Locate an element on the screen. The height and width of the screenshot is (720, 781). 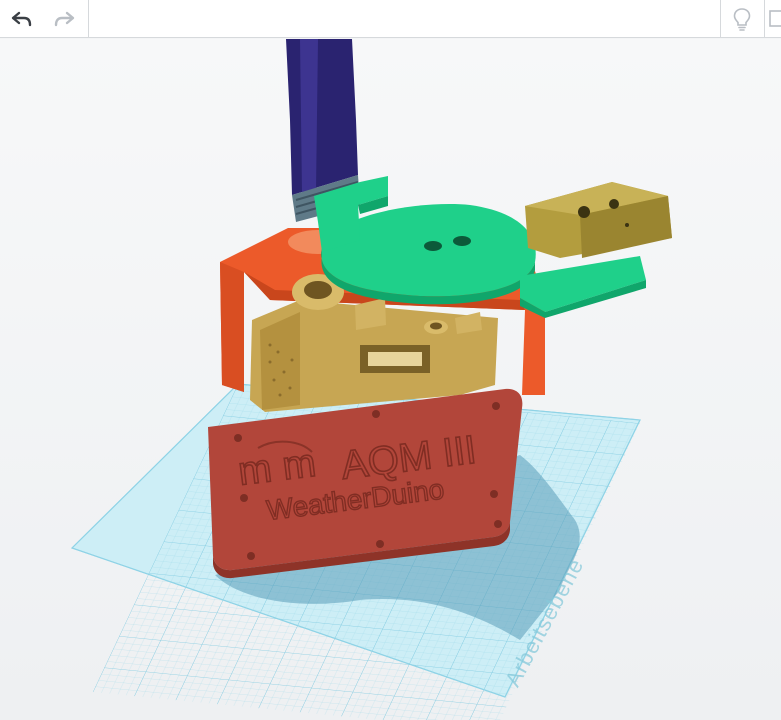
undo-button is located at coordinates (22, 18).